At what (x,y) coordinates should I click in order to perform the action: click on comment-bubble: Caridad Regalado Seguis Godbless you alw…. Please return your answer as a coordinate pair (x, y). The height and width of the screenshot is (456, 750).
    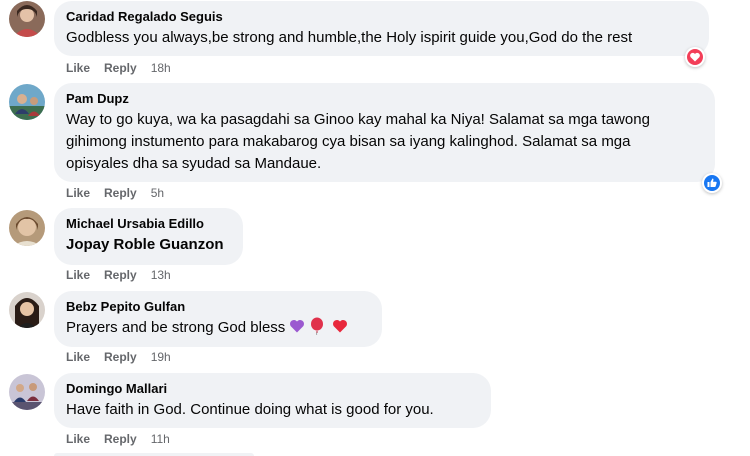
    Looking at the image, I should click on (381, 28).